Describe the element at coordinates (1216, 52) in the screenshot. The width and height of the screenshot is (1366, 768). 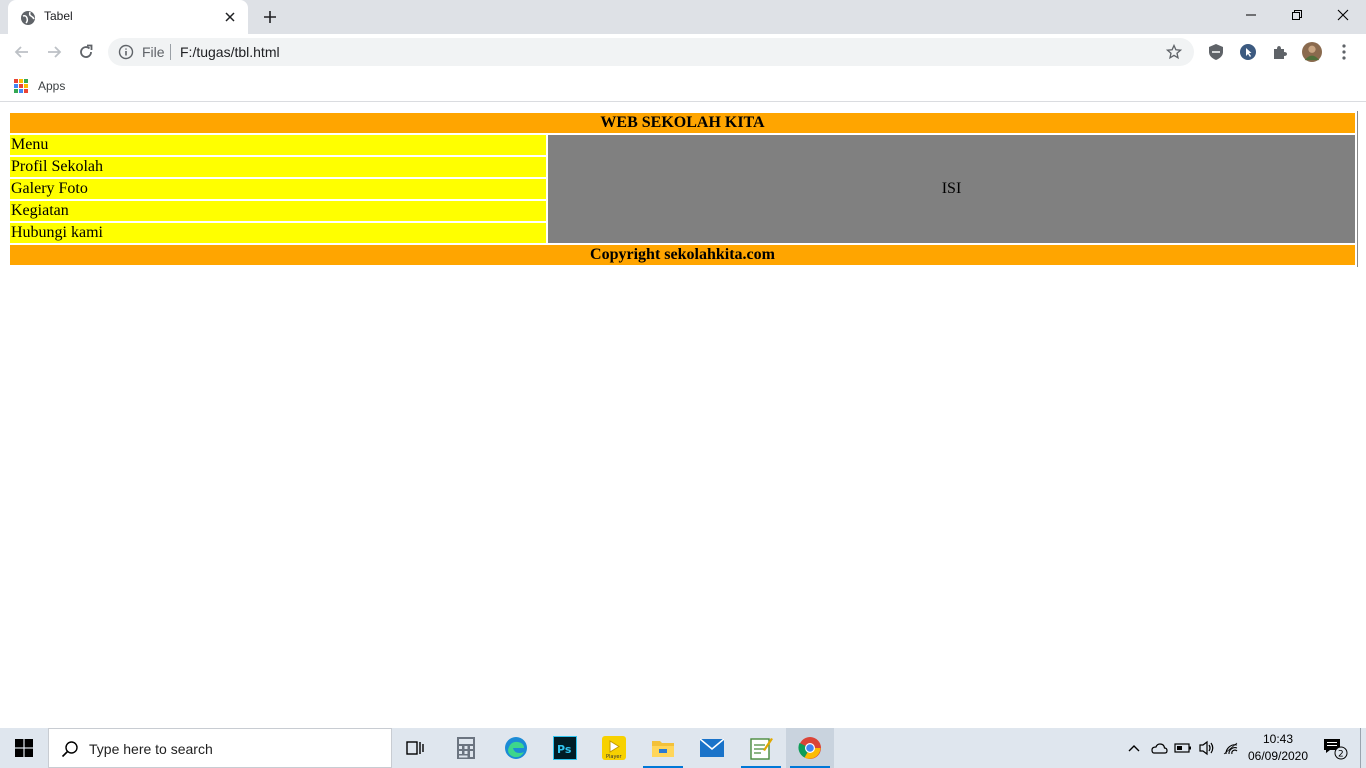
I see `extension-shield-icon` at that location.